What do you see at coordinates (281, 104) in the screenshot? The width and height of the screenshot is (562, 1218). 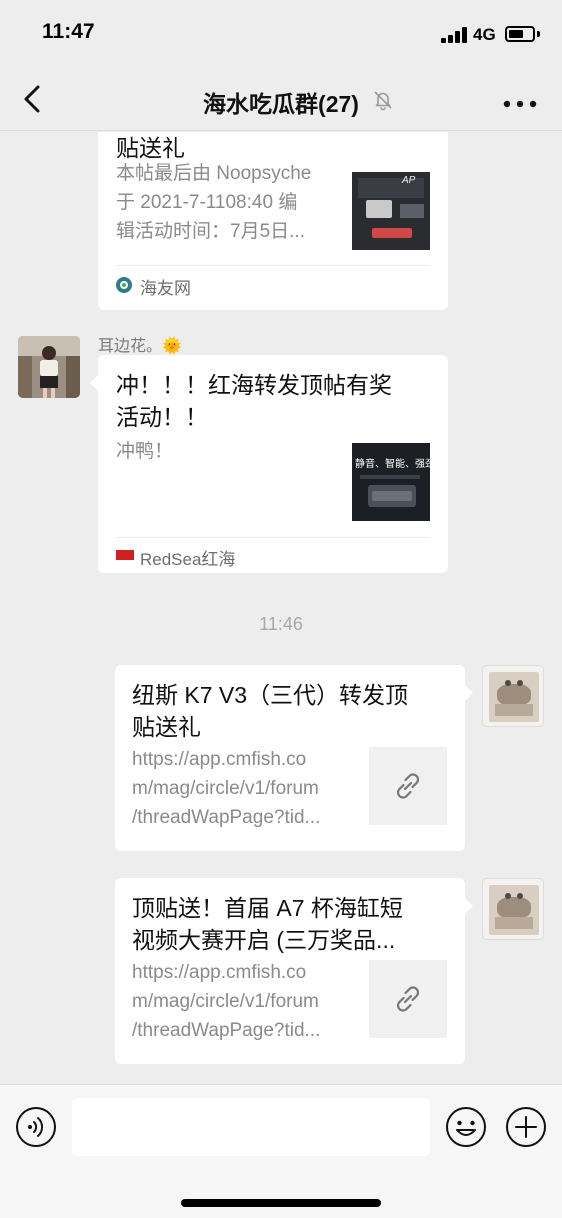 I see `chat-title: 海水吃瓜群(27)` at bounding box center [281, 104].